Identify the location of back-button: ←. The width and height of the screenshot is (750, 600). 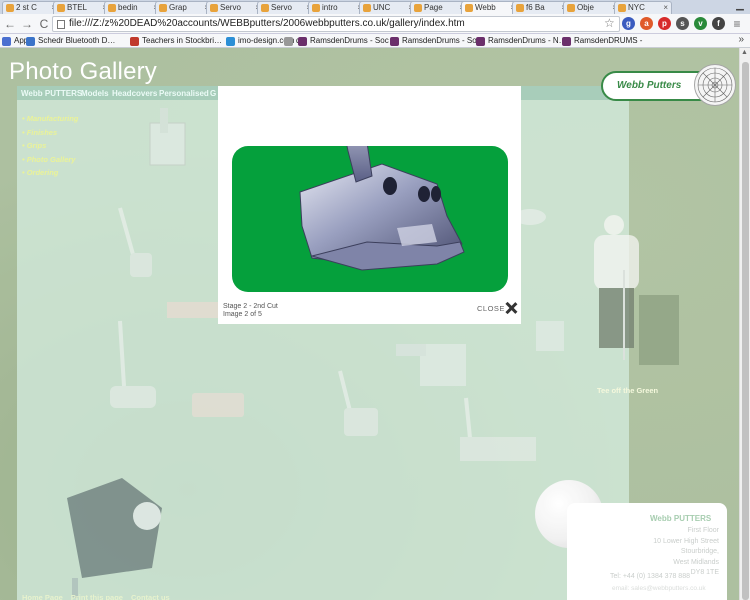
(10, 24).